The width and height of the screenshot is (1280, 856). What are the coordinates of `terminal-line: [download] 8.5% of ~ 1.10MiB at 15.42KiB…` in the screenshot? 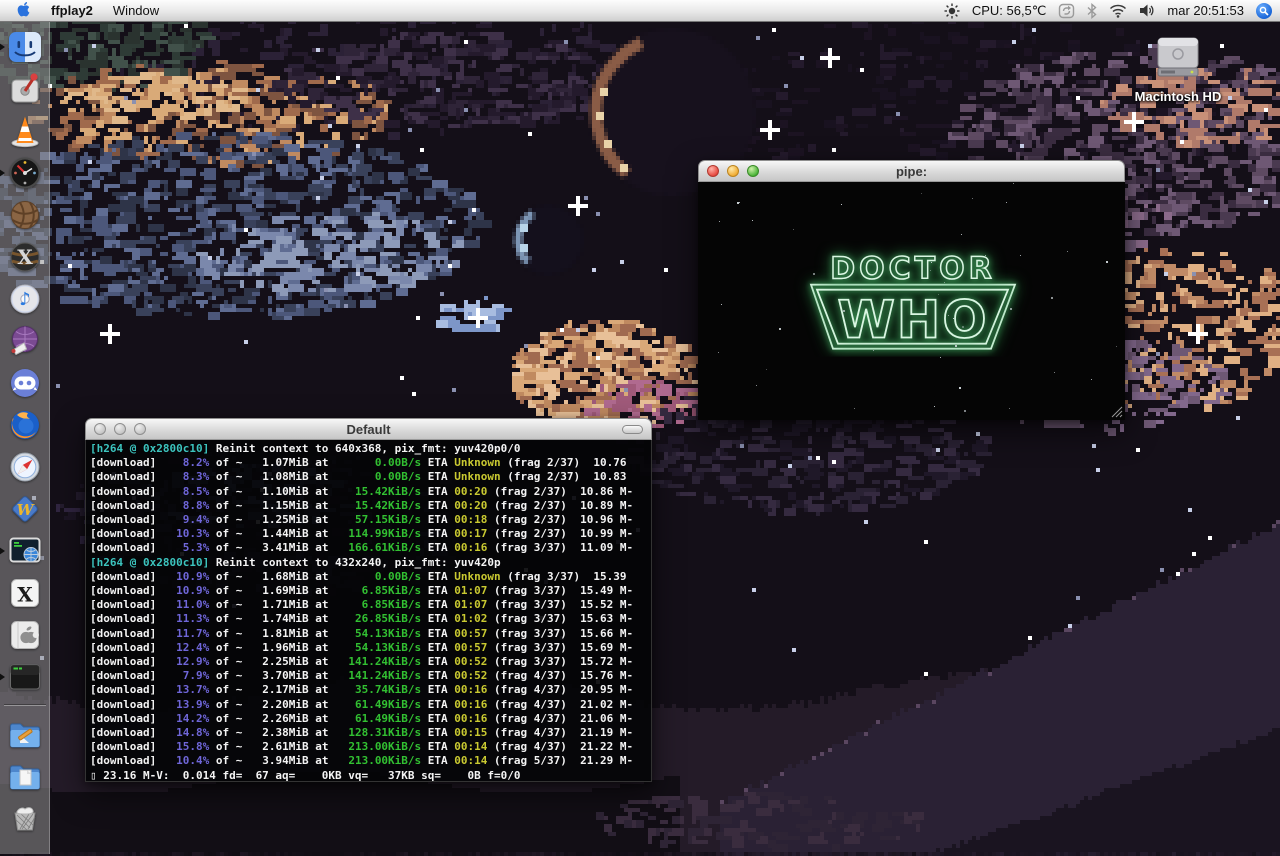 It's located at (362, 491).